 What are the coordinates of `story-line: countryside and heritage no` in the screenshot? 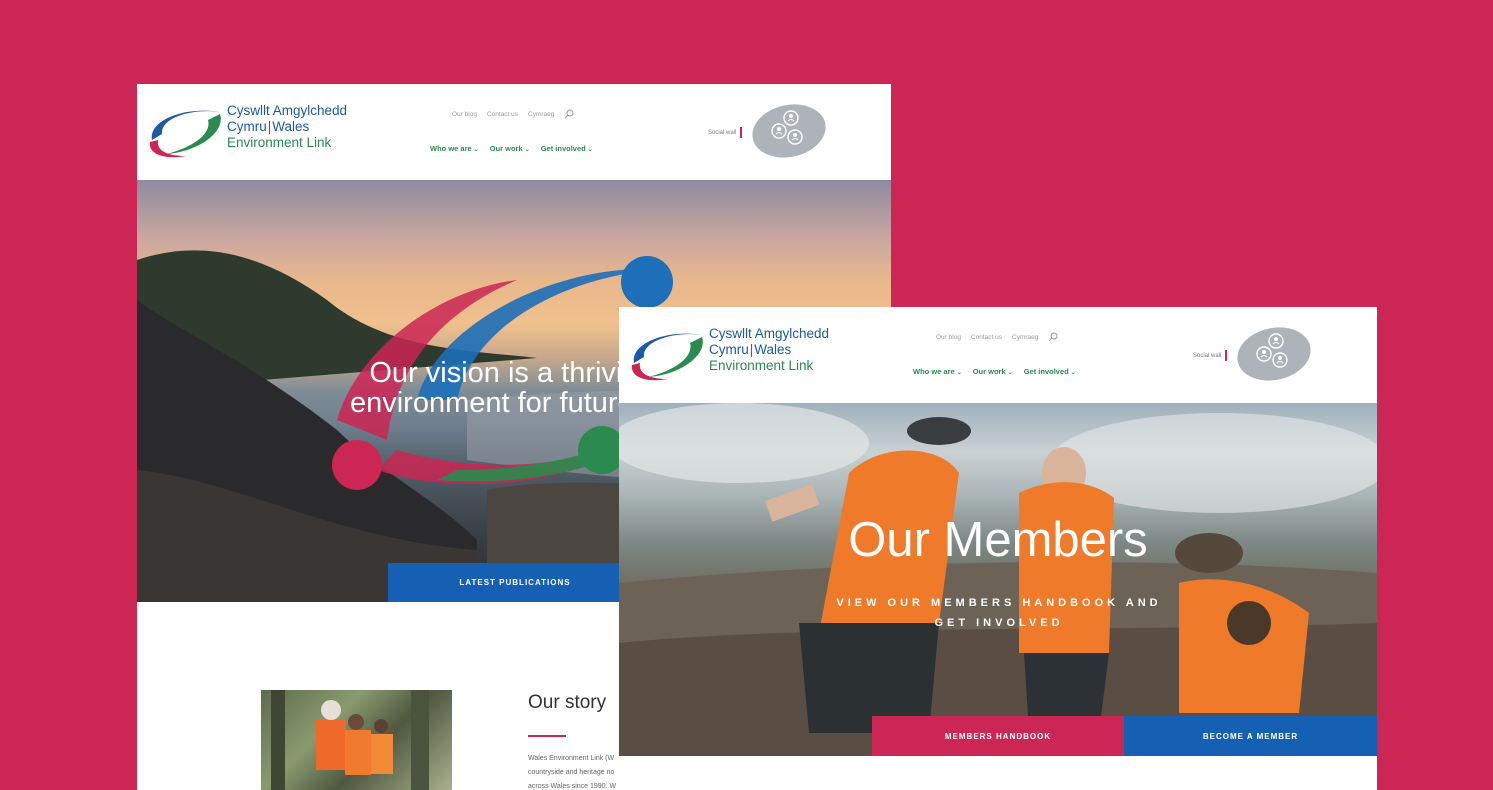 It's located at (571, 772).